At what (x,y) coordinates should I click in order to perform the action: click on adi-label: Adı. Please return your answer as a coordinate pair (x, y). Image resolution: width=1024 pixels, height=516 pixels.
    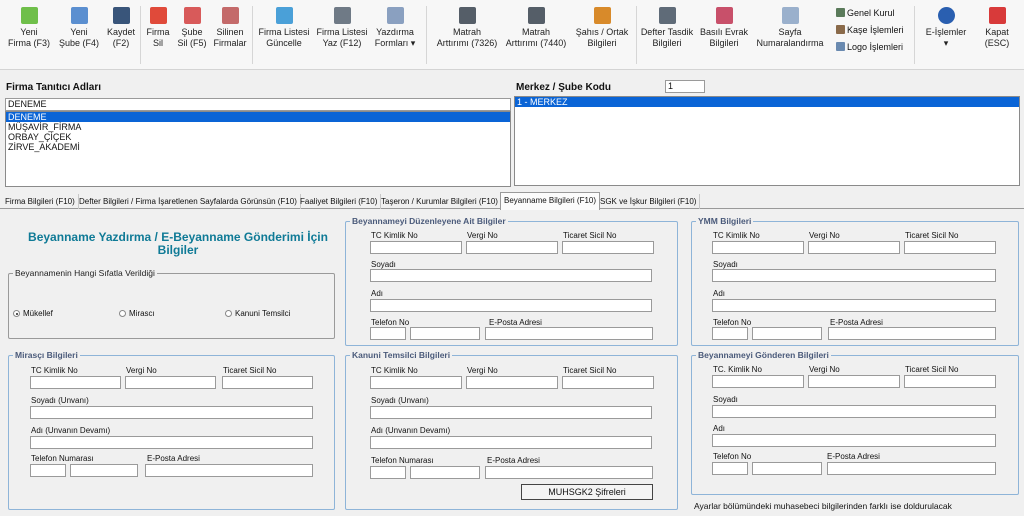
    Looking at the image, I should click on (377, 293).